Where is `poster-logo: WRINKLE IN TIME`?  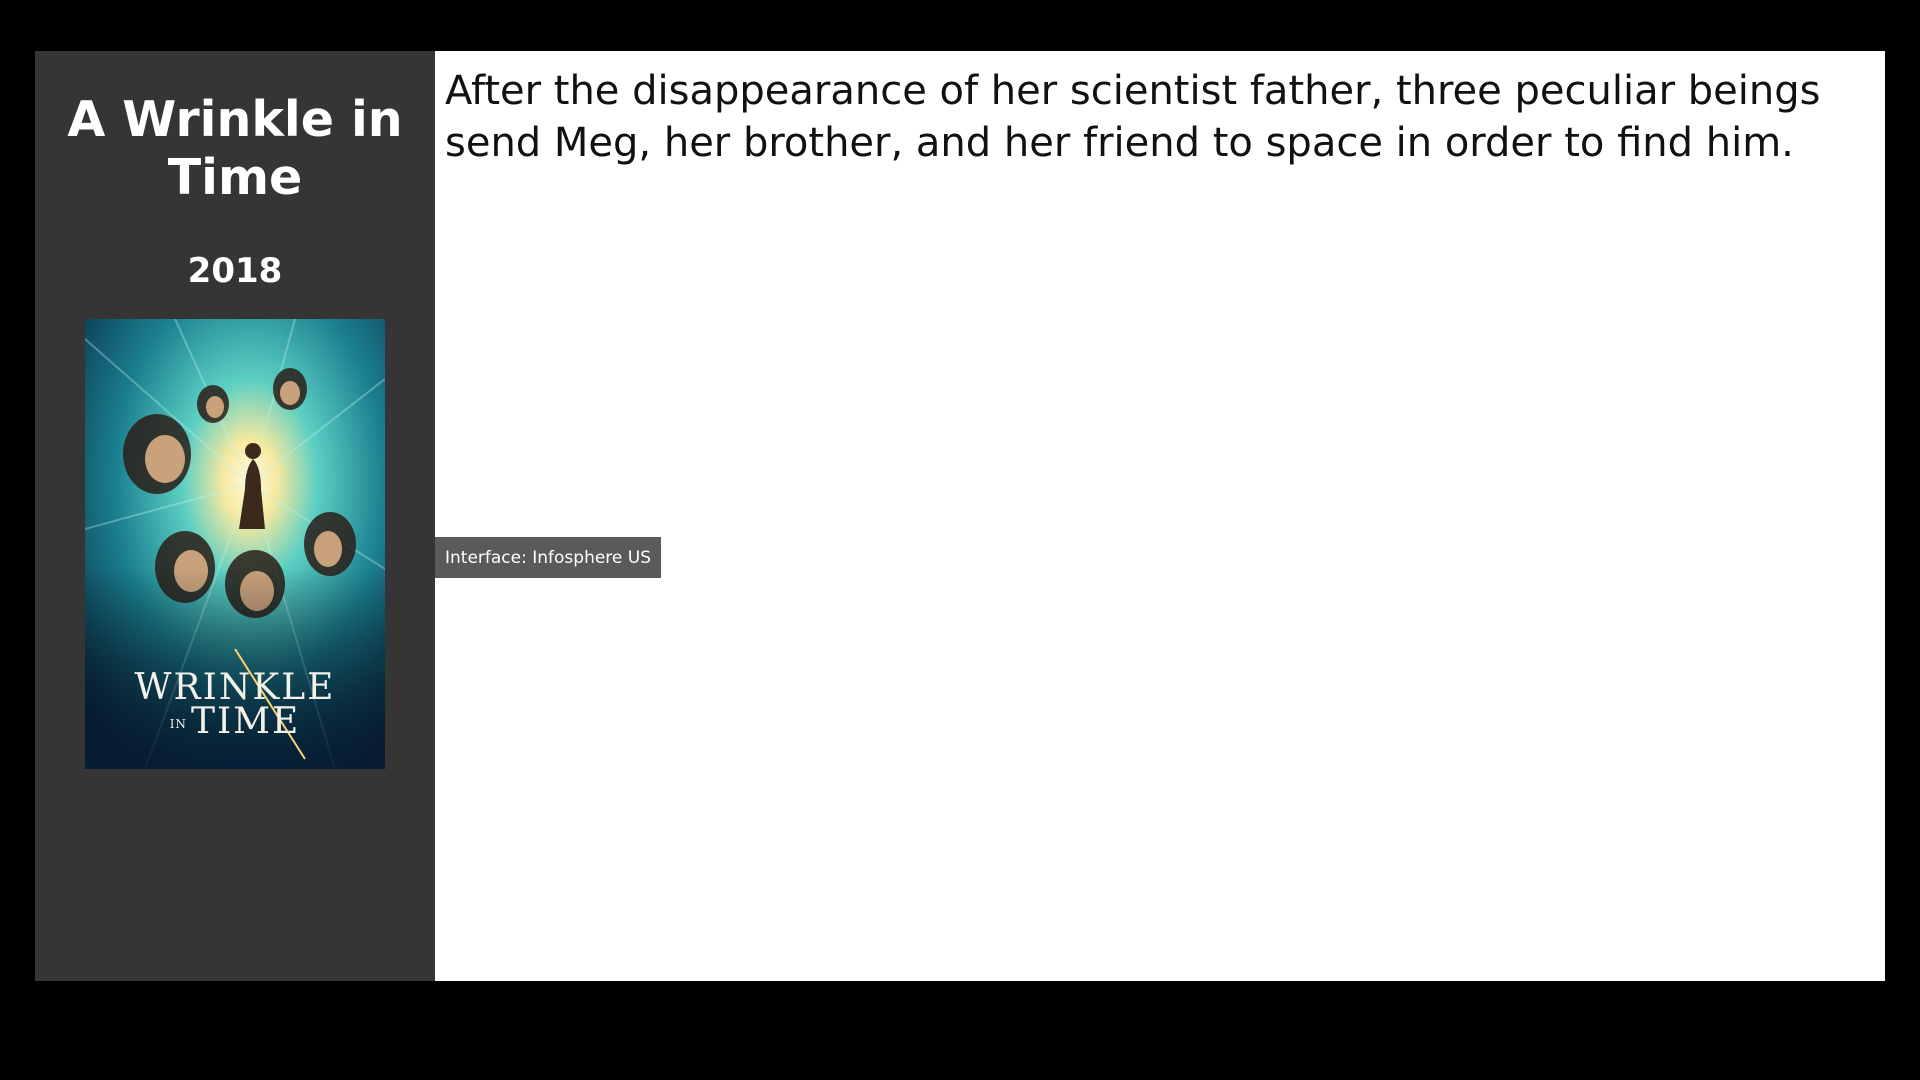 poster-logo: WRINKLE IN TIME is located at coordinates (235, 704).